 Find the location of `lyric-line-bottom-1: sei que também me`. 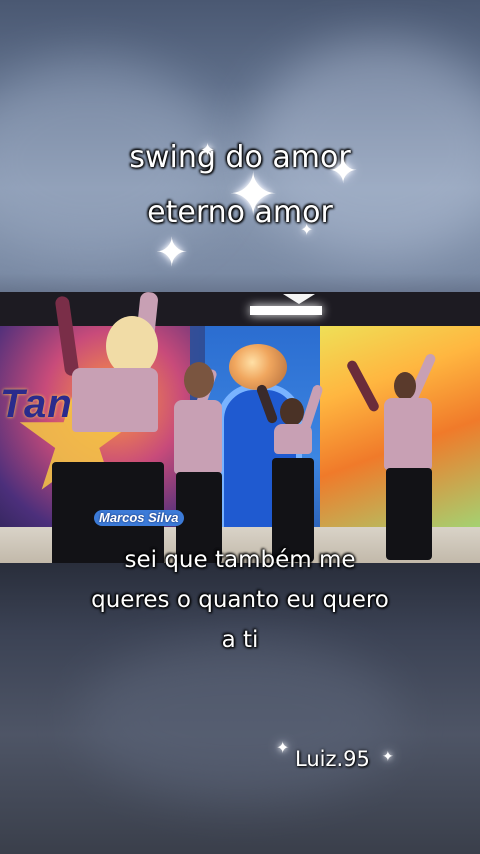

lyric-line-bottom-1: sei que também me is located at coordinates (240, 560).